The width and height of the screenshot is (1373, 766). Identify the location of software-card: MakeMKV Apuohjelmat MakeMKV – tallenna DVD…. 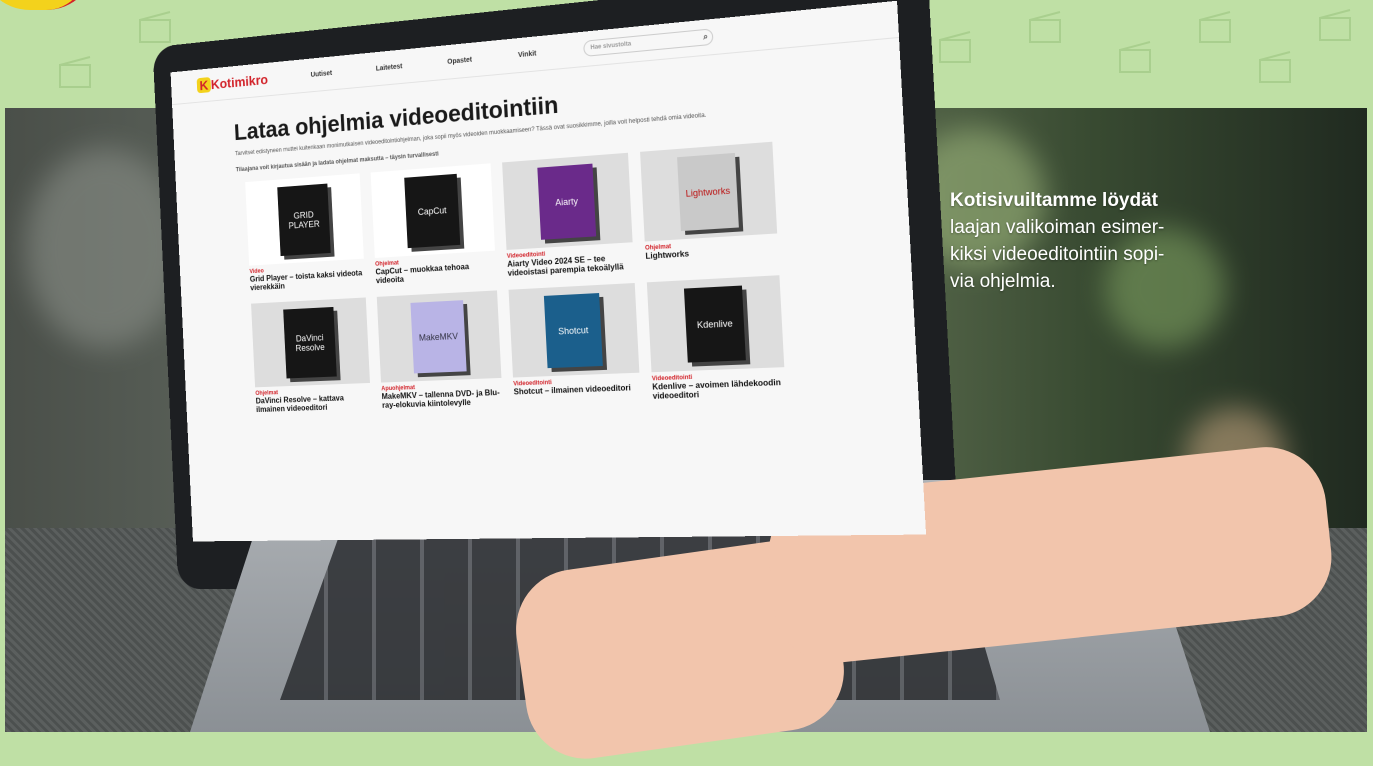
(440, 349).